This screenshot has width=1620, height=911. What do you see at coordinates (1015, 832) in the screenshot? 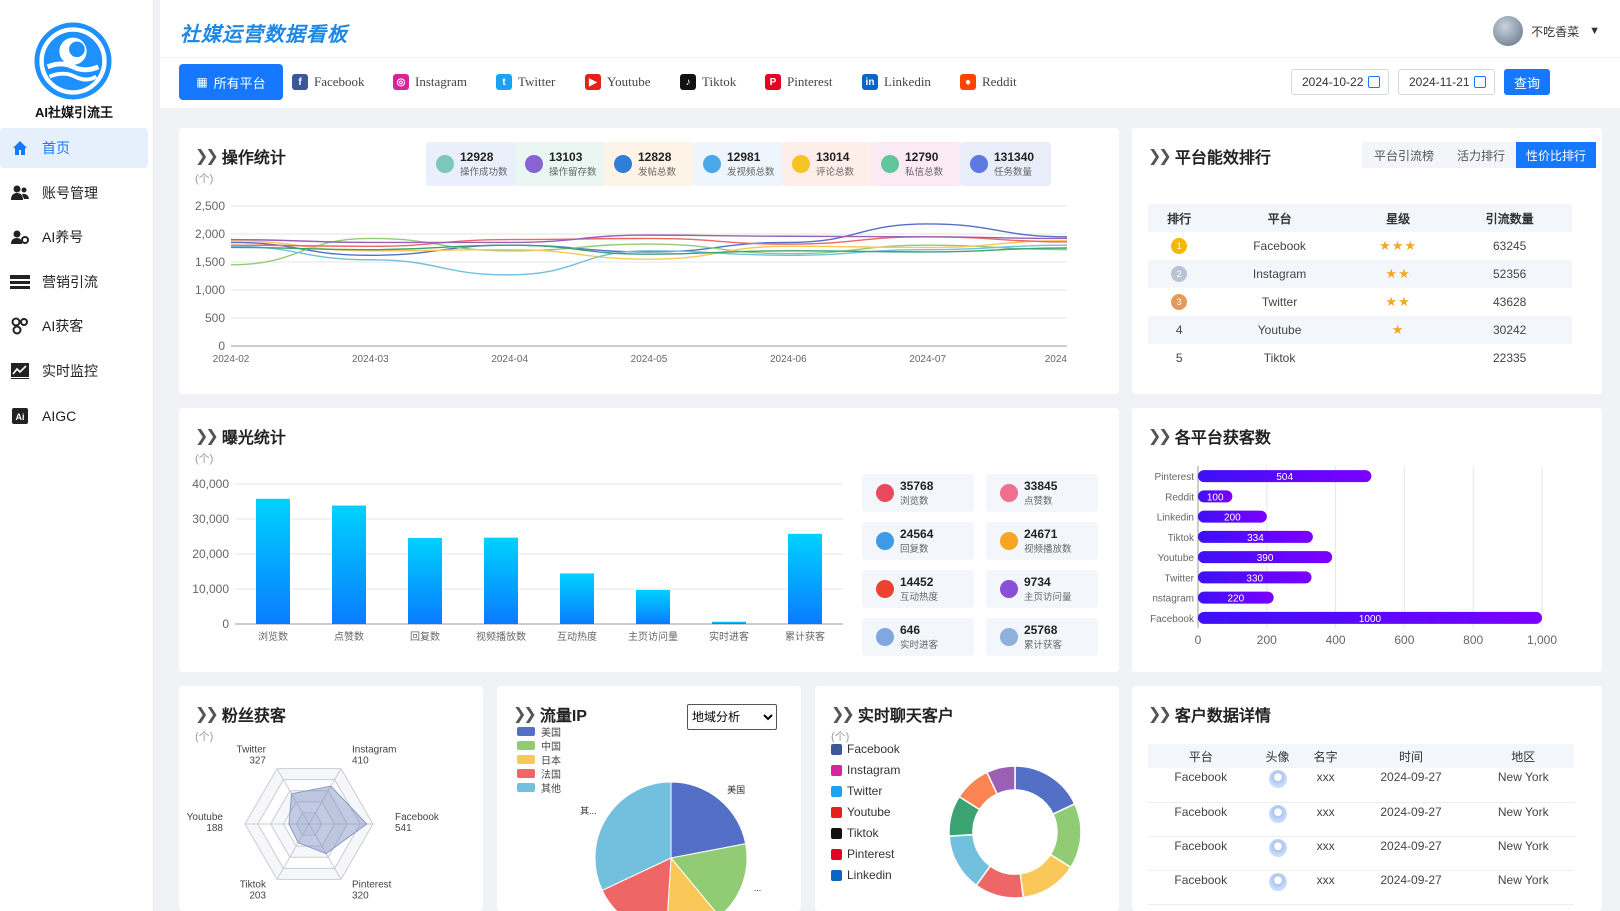
I see `chat-donut-chart` at bounding box center [1015, 832].